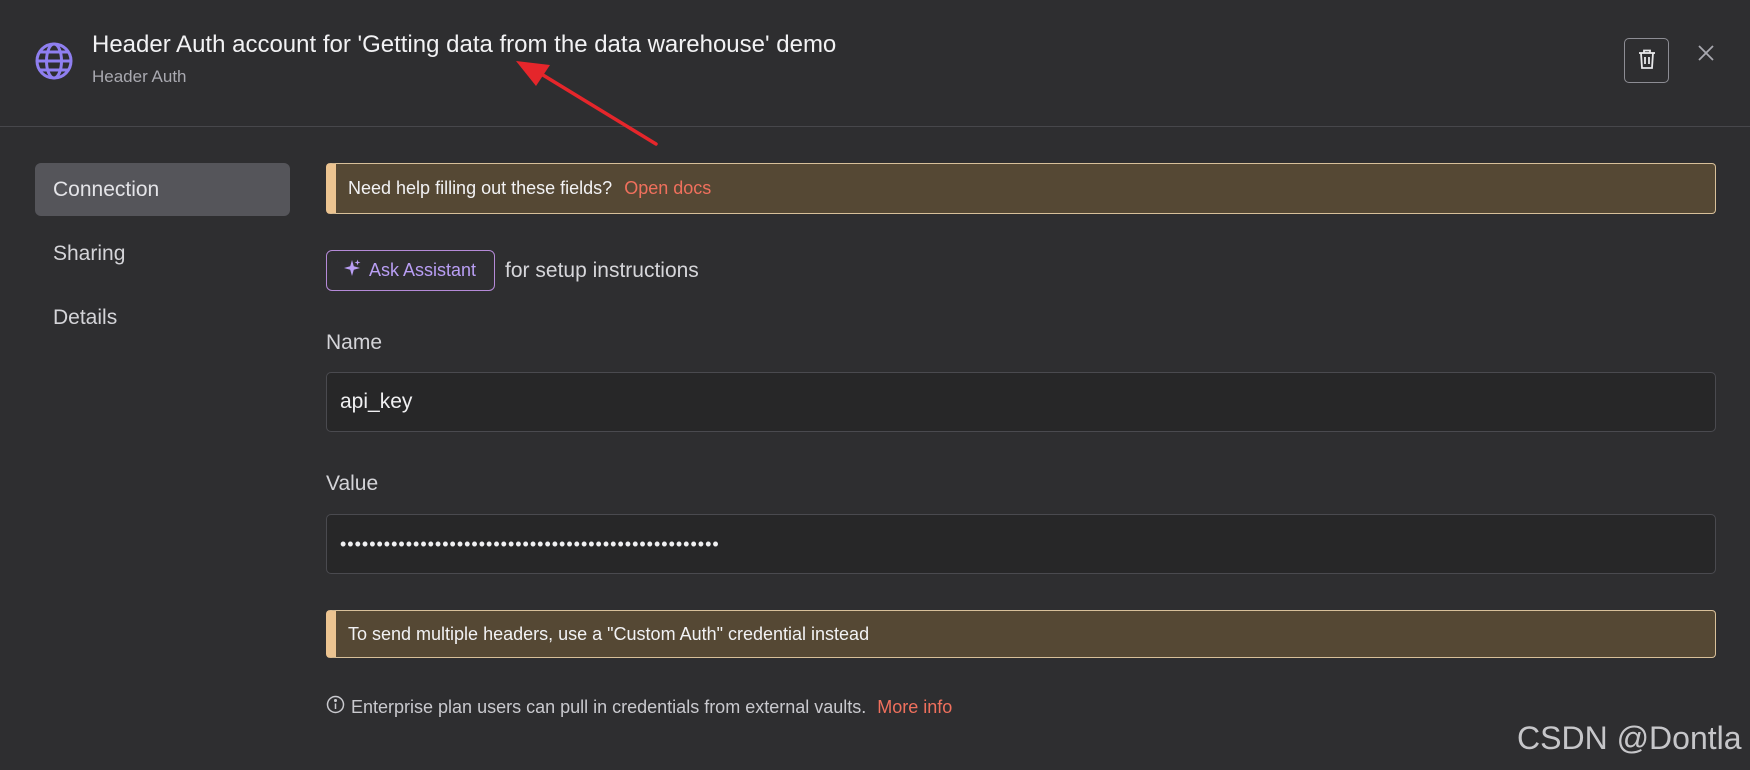 The width and height of the screenshot is (1750, 770). Describe the element at coordinates (1021, 402) in the screenshot. I see `name-input: api_key` at that location.